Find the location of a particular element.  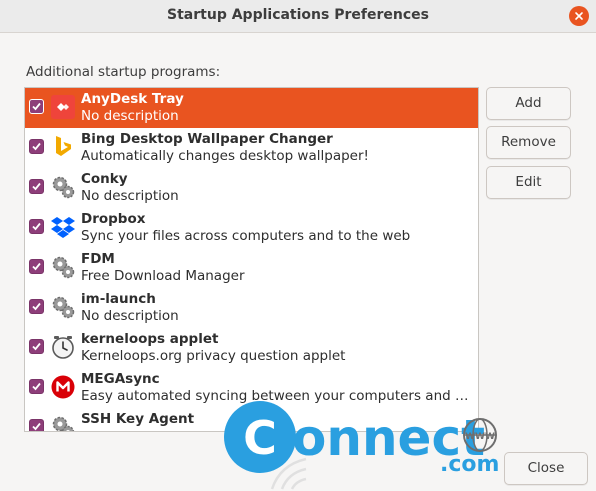

anydesk-icon is located at coordinates (63, 107).